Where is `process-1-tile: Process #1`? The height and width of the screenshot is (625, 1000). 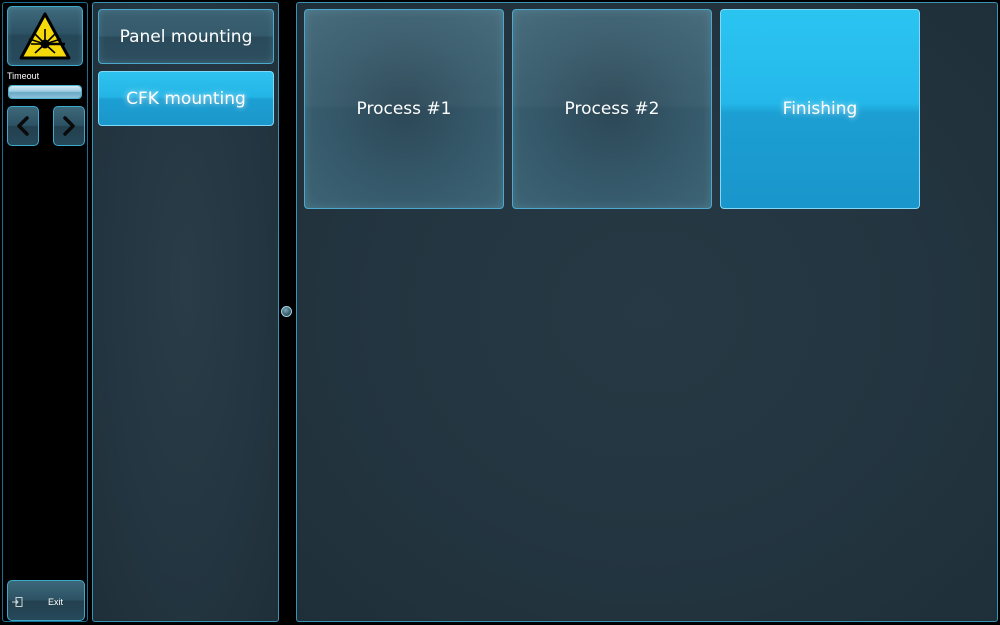
process-1-tile: Process #1 is located at coordinates (404, 109).